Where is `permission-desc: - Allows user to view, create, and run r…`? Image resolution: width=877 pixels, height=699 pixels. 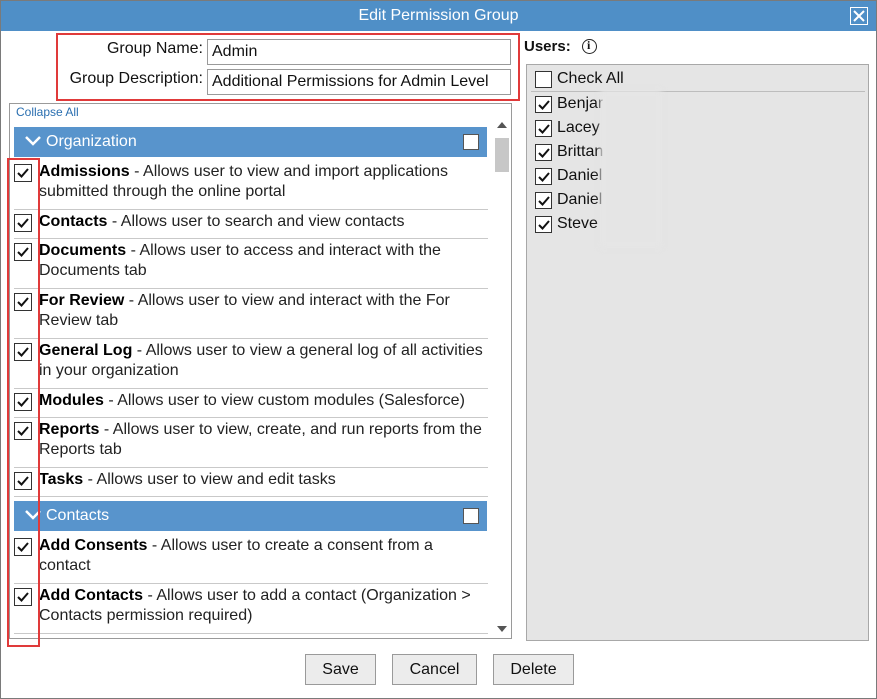 permission-desc: - Allows user to view, create, and run r… is located at coordinates (260, 439).